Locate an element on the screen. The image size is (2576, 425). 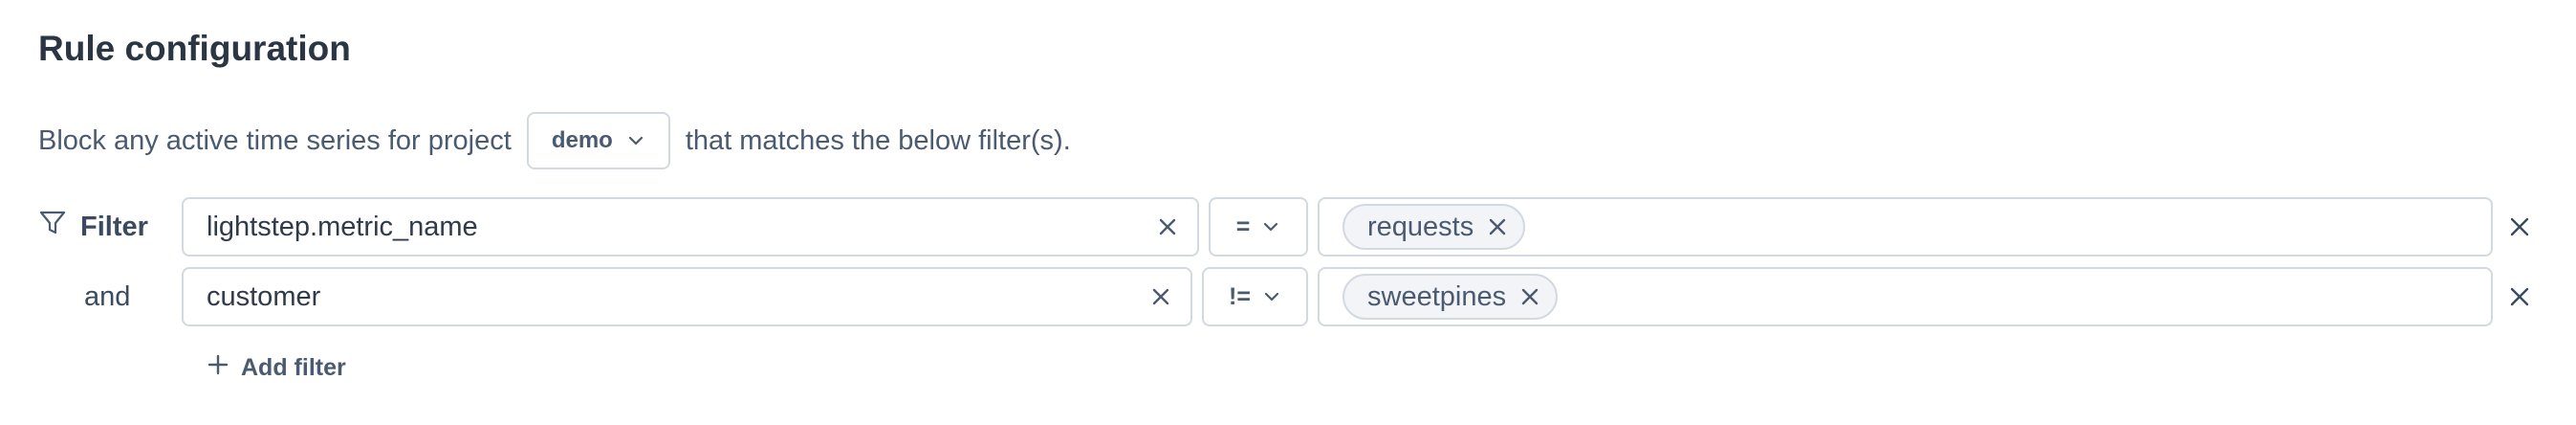
value-chip-label: requests is located at coordinates (1420, 226).